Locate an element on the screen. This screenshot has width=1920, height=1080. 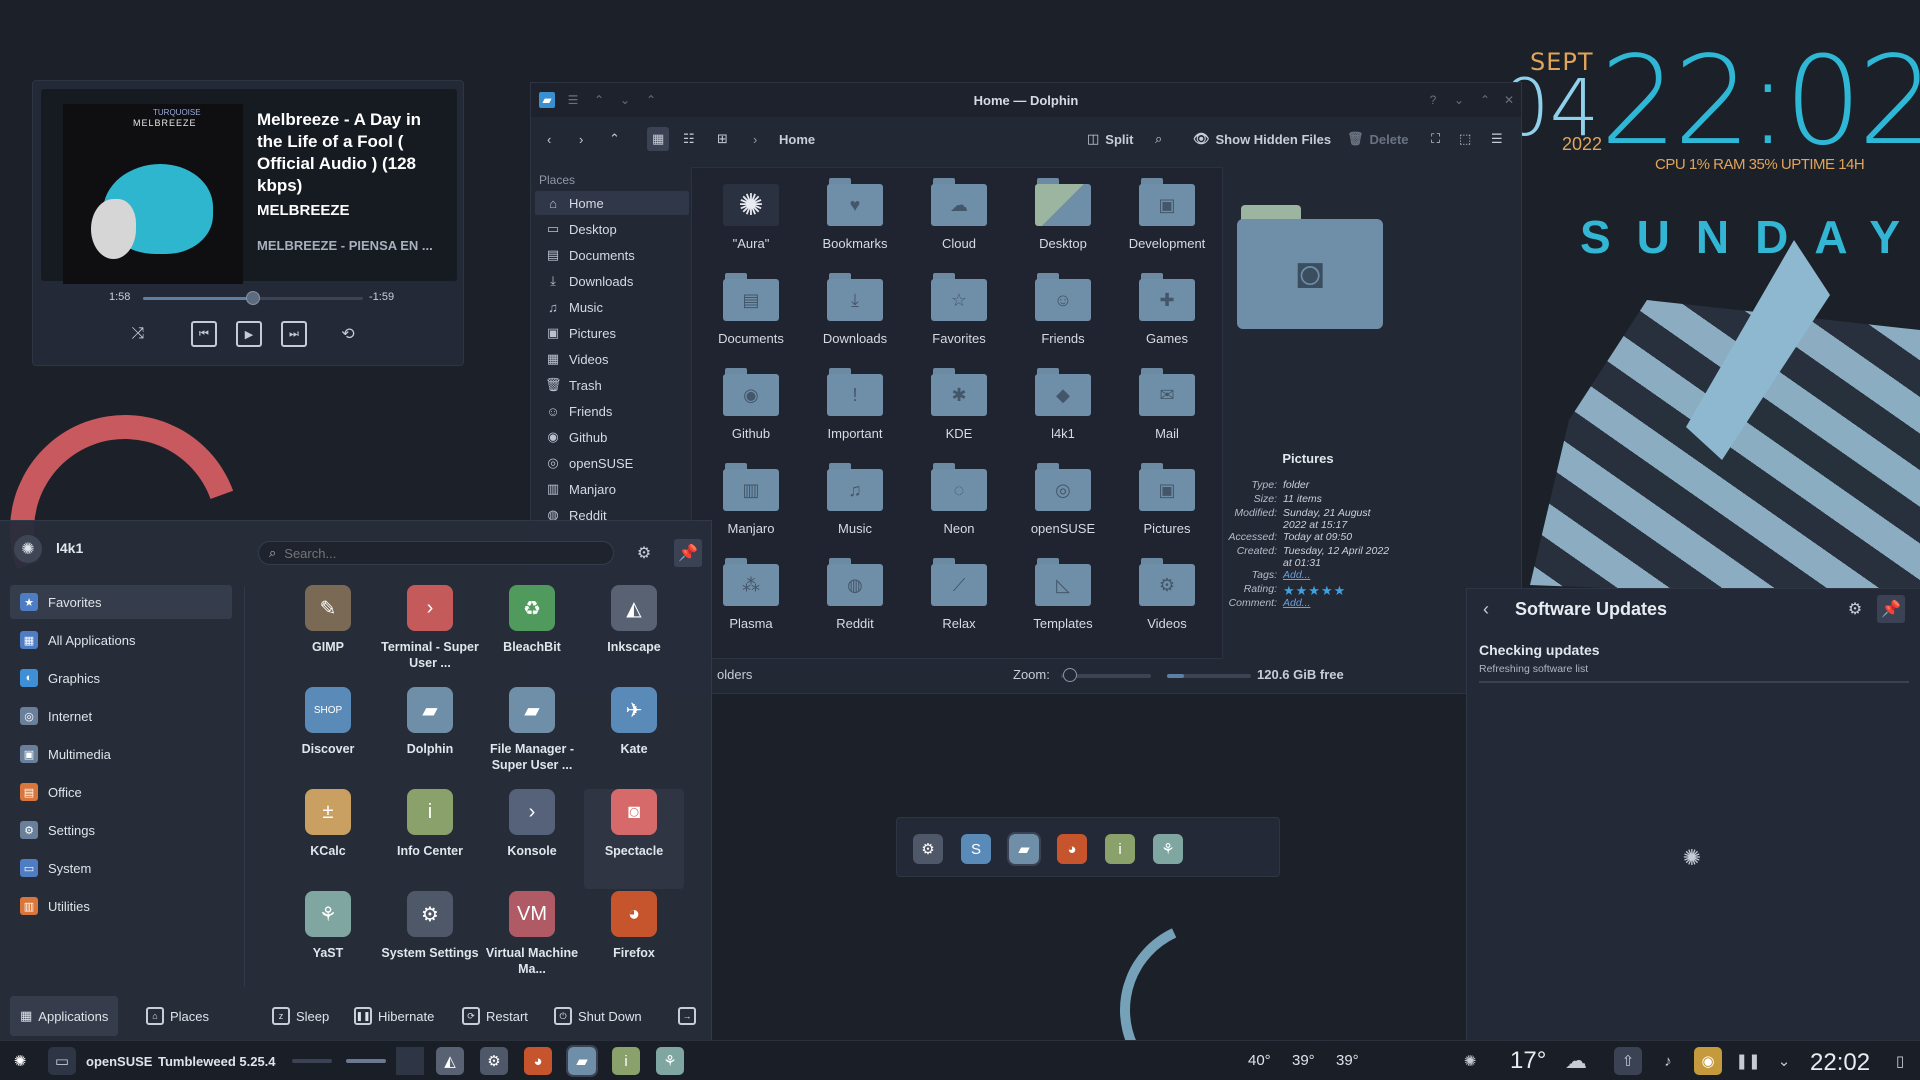
details-view-button: ☷ is located at coordinates (689, 139).